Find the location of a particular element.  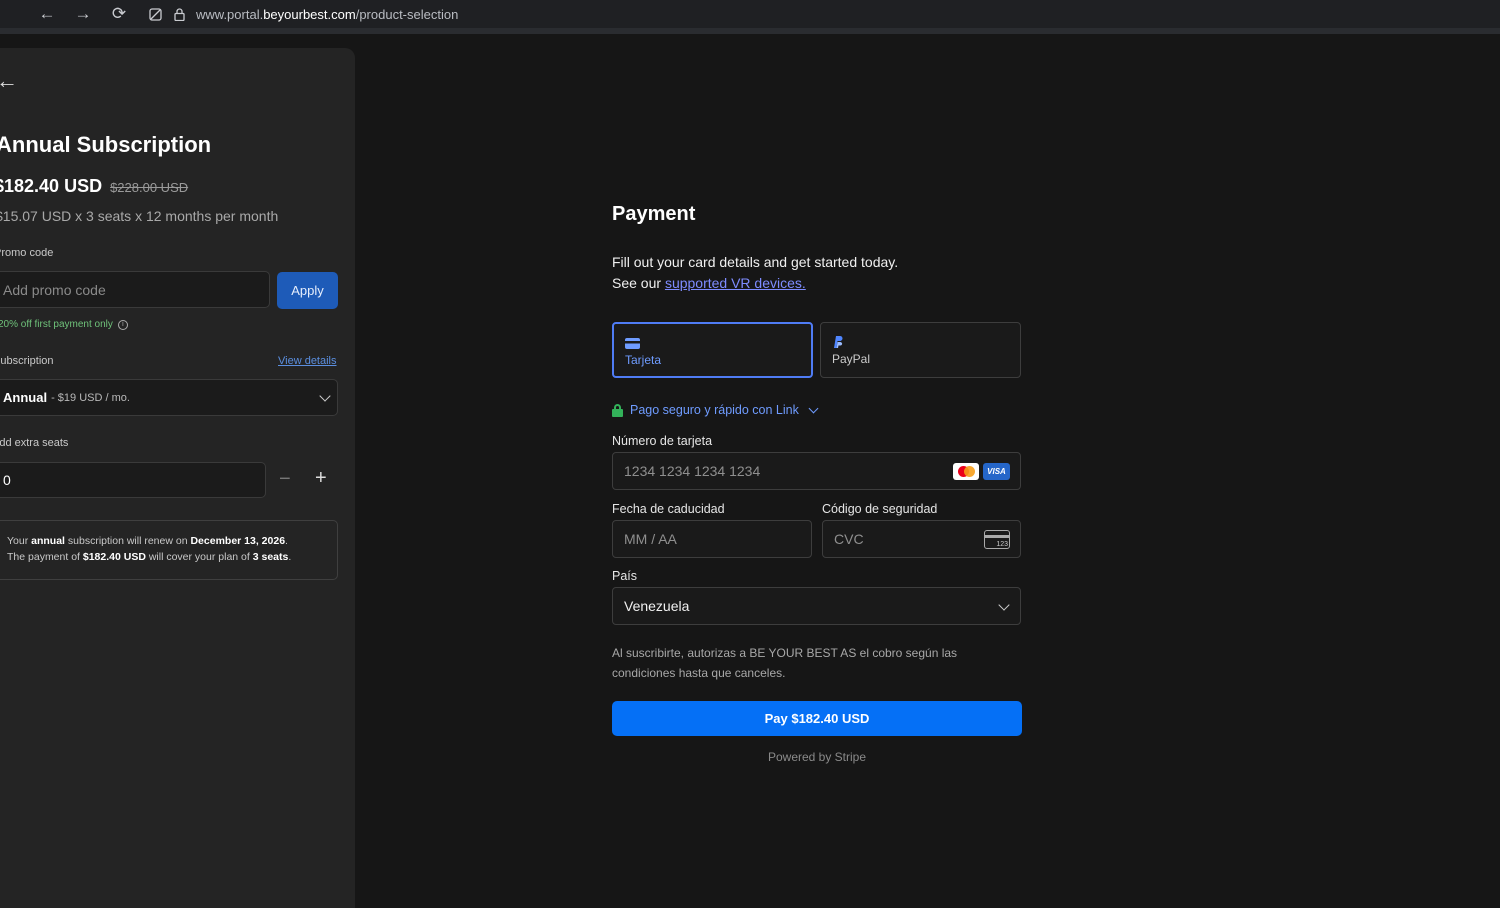

cvc-label: Código de seguridad is located at coordinates (880, 509).